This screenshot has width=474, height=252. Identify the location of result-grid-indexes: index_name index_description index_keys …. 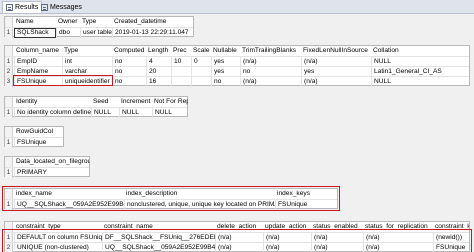
(171, 199).